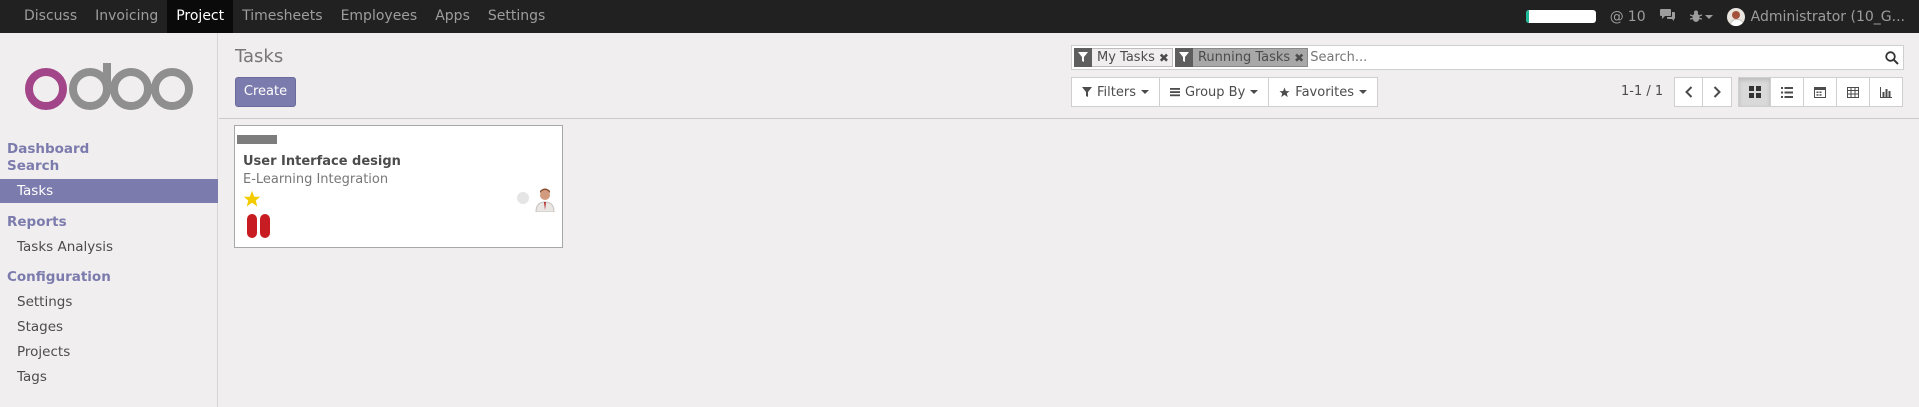 The height and width of the screenshot is (407, 1919). What do you see at coordinates (126, 16) in the screenshot?
I see `menu-invoicing: Invoicing` at bounding box center [126, 16].